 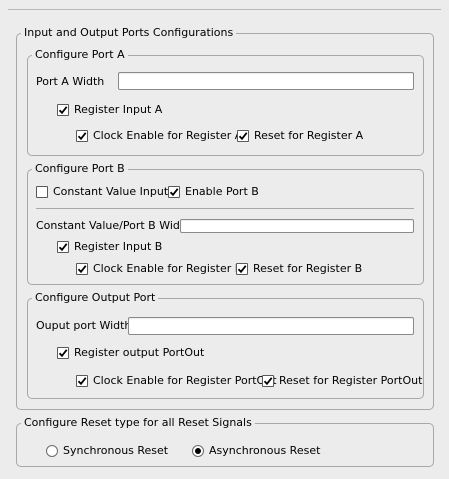 I want to click on register-input-a-label: Register Input A, so click(x=118, y=109).